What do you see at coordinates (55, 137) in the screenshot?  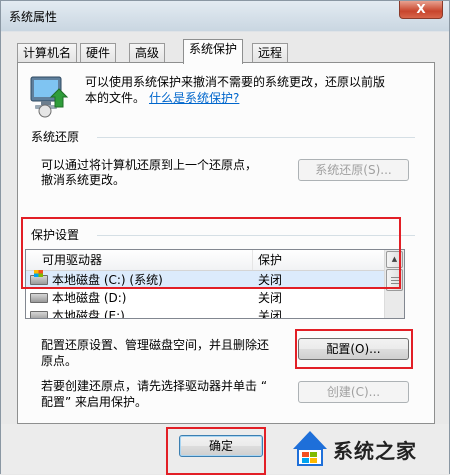 I see `system-restore-heading: 系统还原` at bounding box center [55, 137].